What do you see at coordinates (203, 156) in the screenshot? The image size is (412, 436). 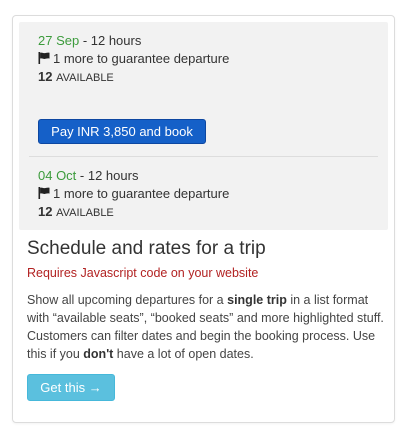 I see `divider` at bounding box center [203, 156].